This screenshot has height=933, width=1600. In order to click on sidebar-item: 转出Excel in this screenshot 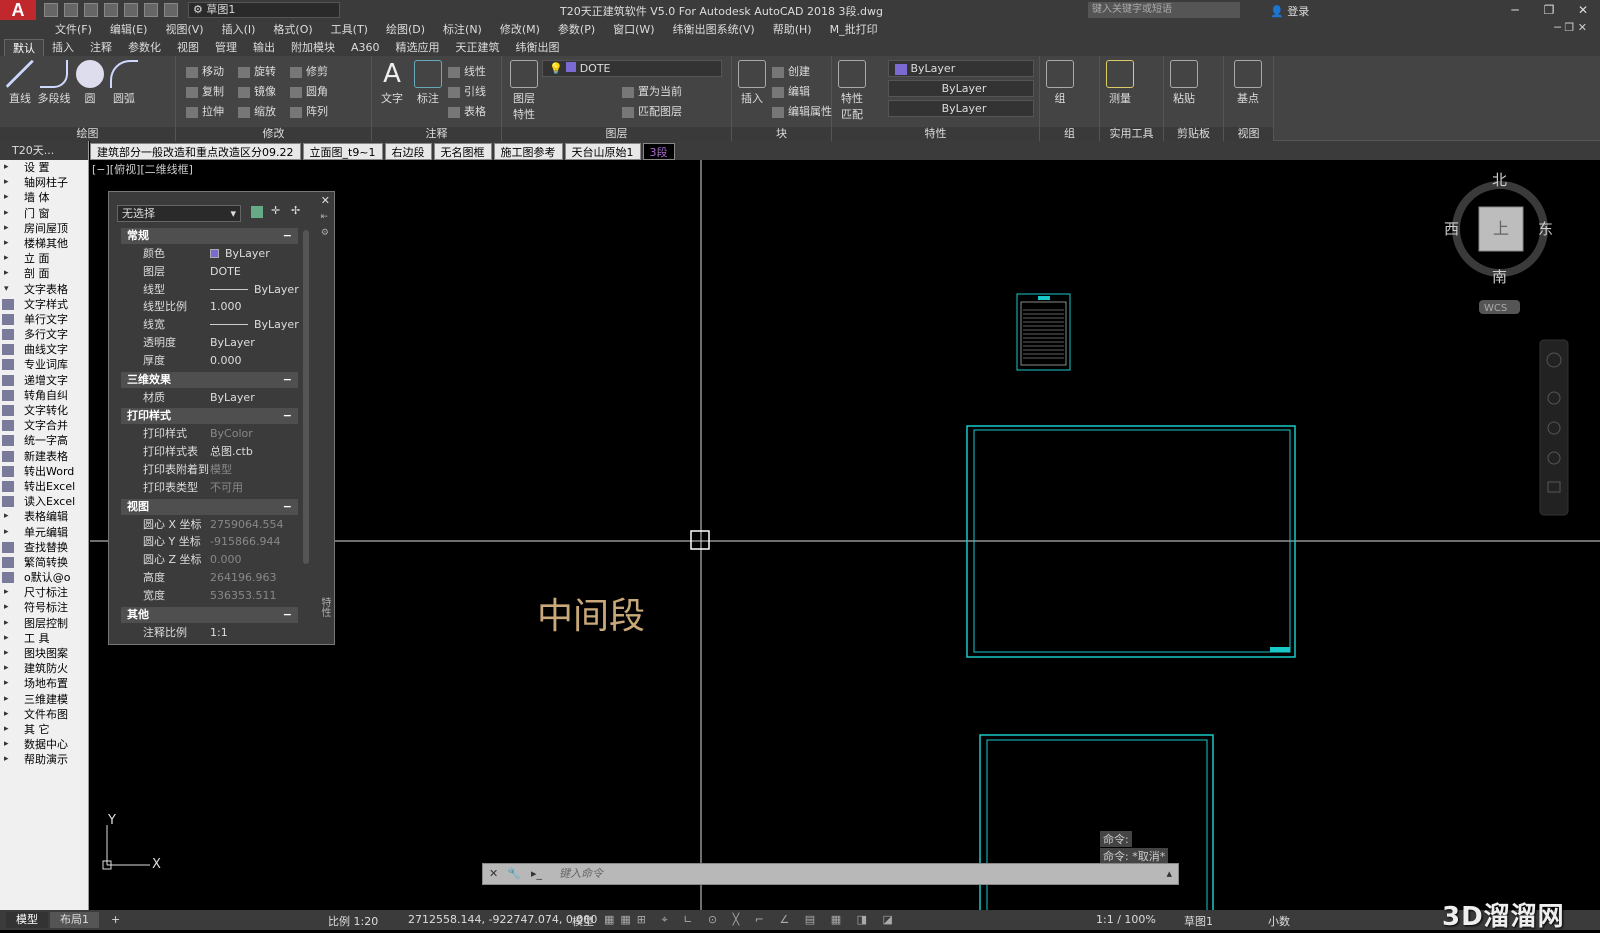, I will do `click(44, 486)`.